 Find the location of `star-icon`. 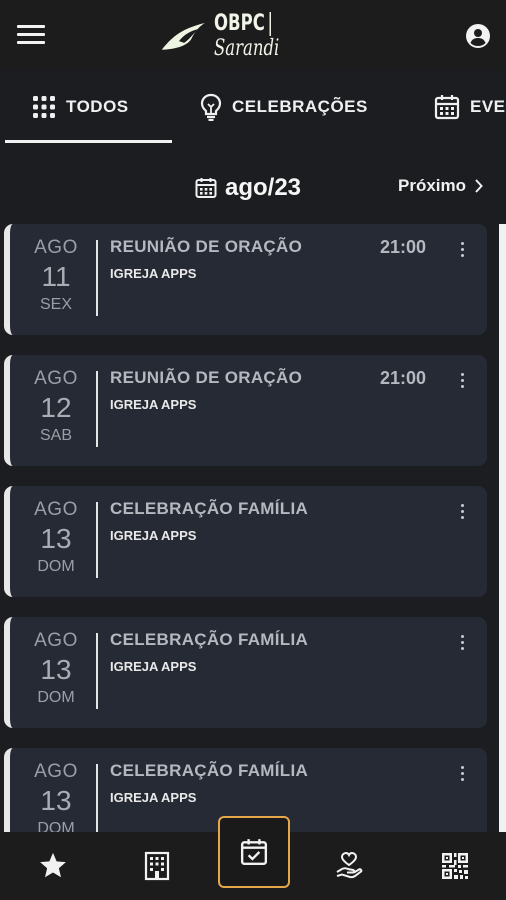

star-icon is located at coordinates (53, 865).